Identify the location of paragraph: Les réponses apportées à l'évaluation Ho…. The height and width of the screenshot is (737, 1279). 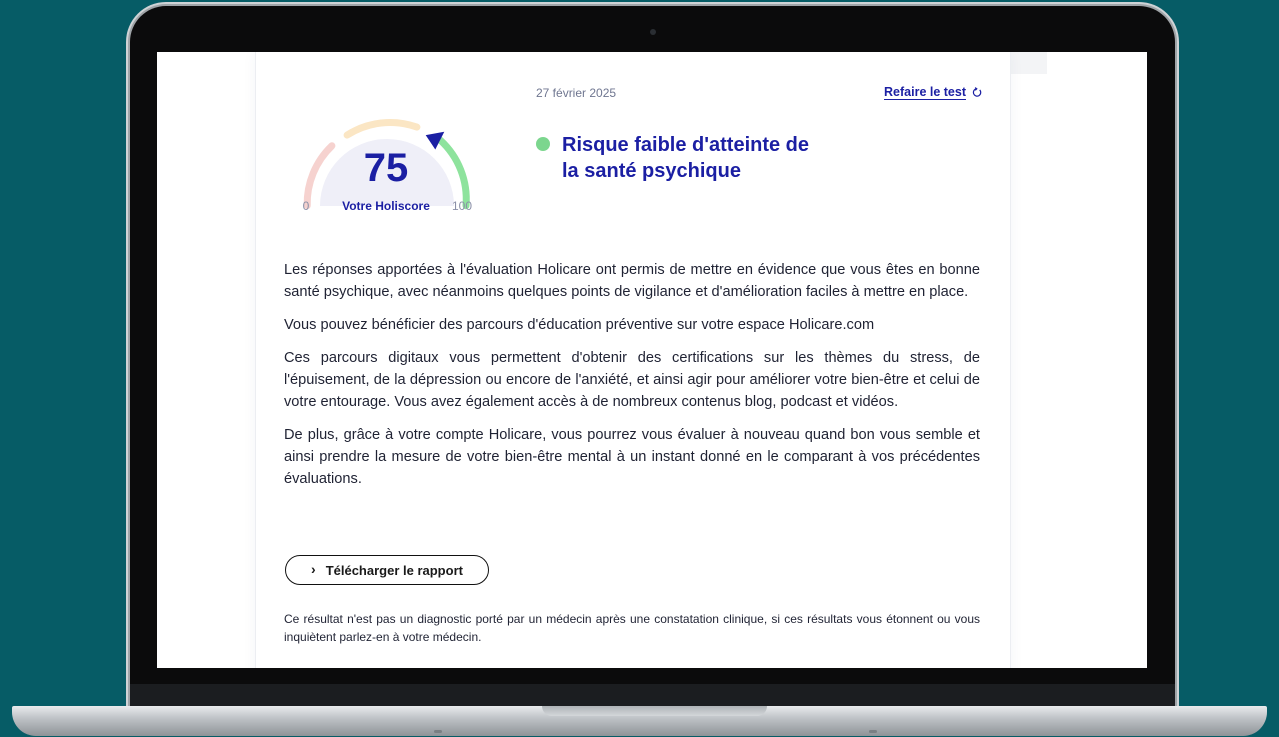
(632, 281).